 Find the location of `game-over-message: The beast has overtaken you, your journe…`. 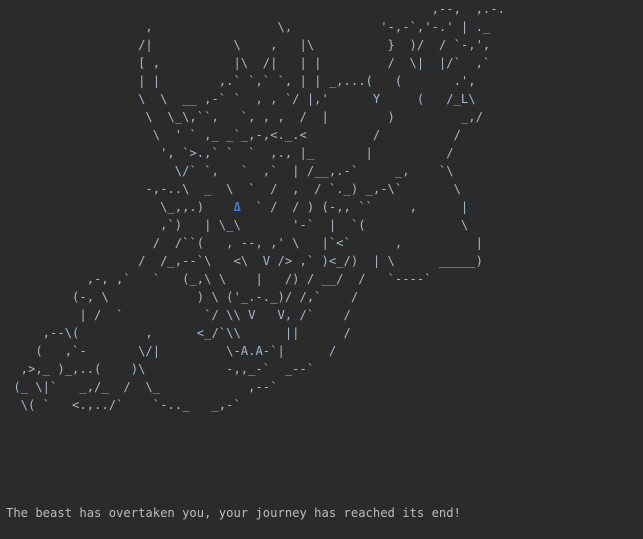

game-over-message: The beast has overtaken you, your journe… is located at coordinates (233, 513).